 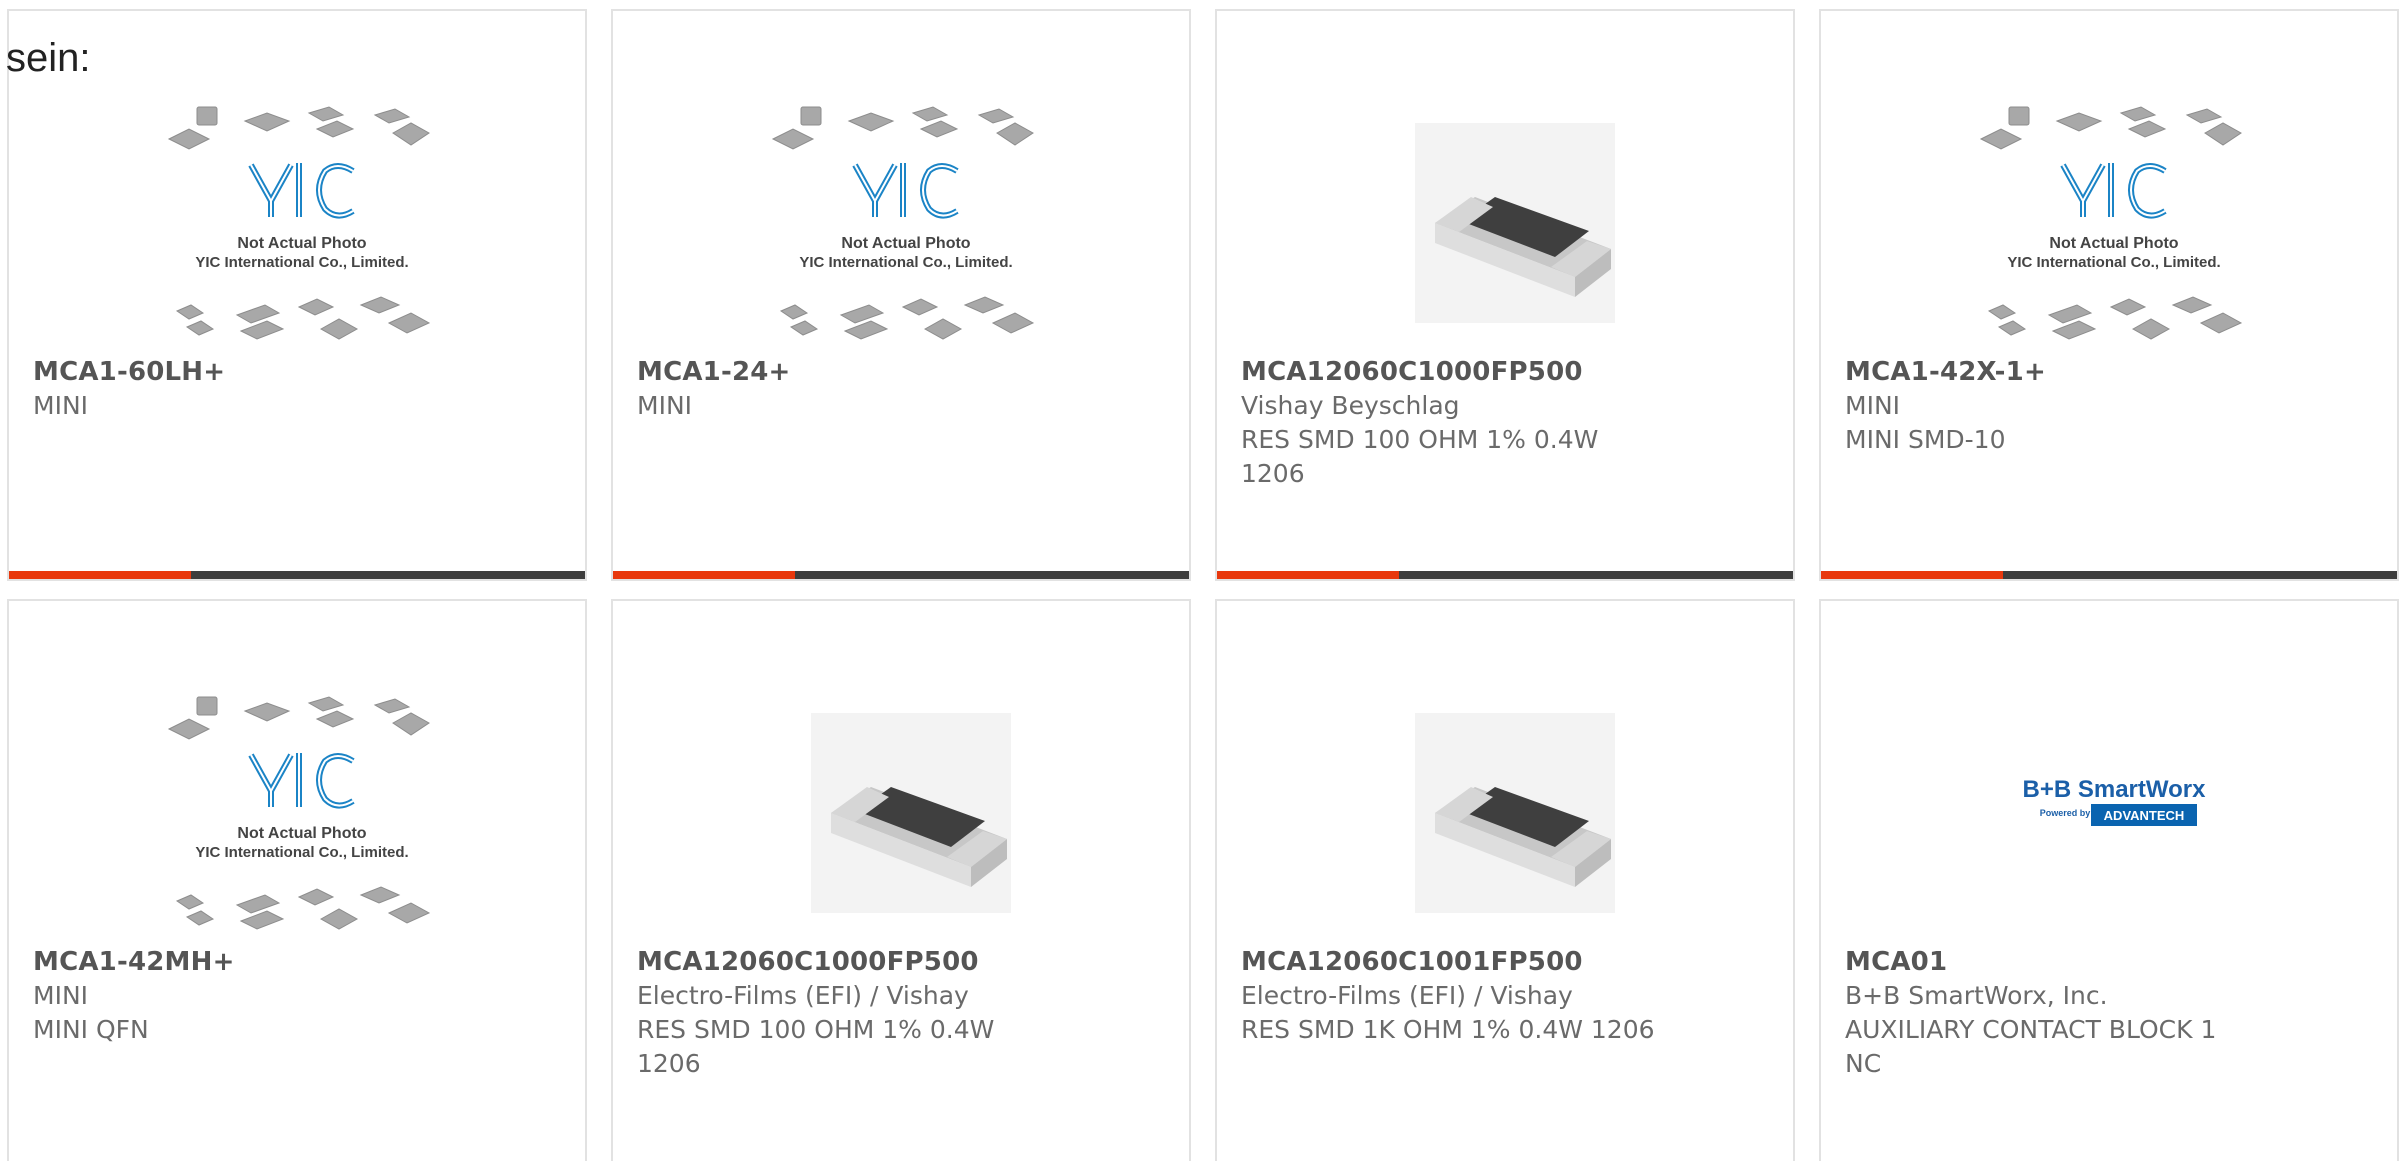 I want to click on product-info: MCA1-60LH+ MINI, so click(x=243, y=389).